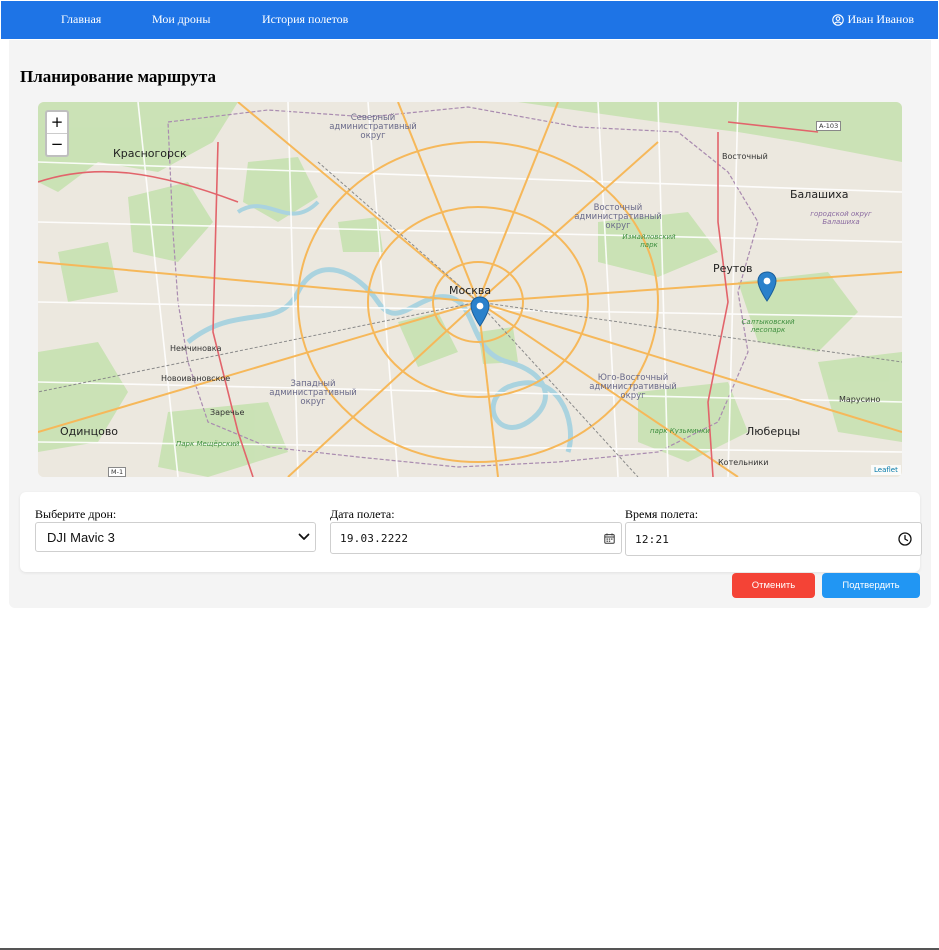 This screenshot has height=950, width=939. Describe the element at coordinates (880, 19) in the screenshot. I see `user-name: Иван Иванов` at that location.